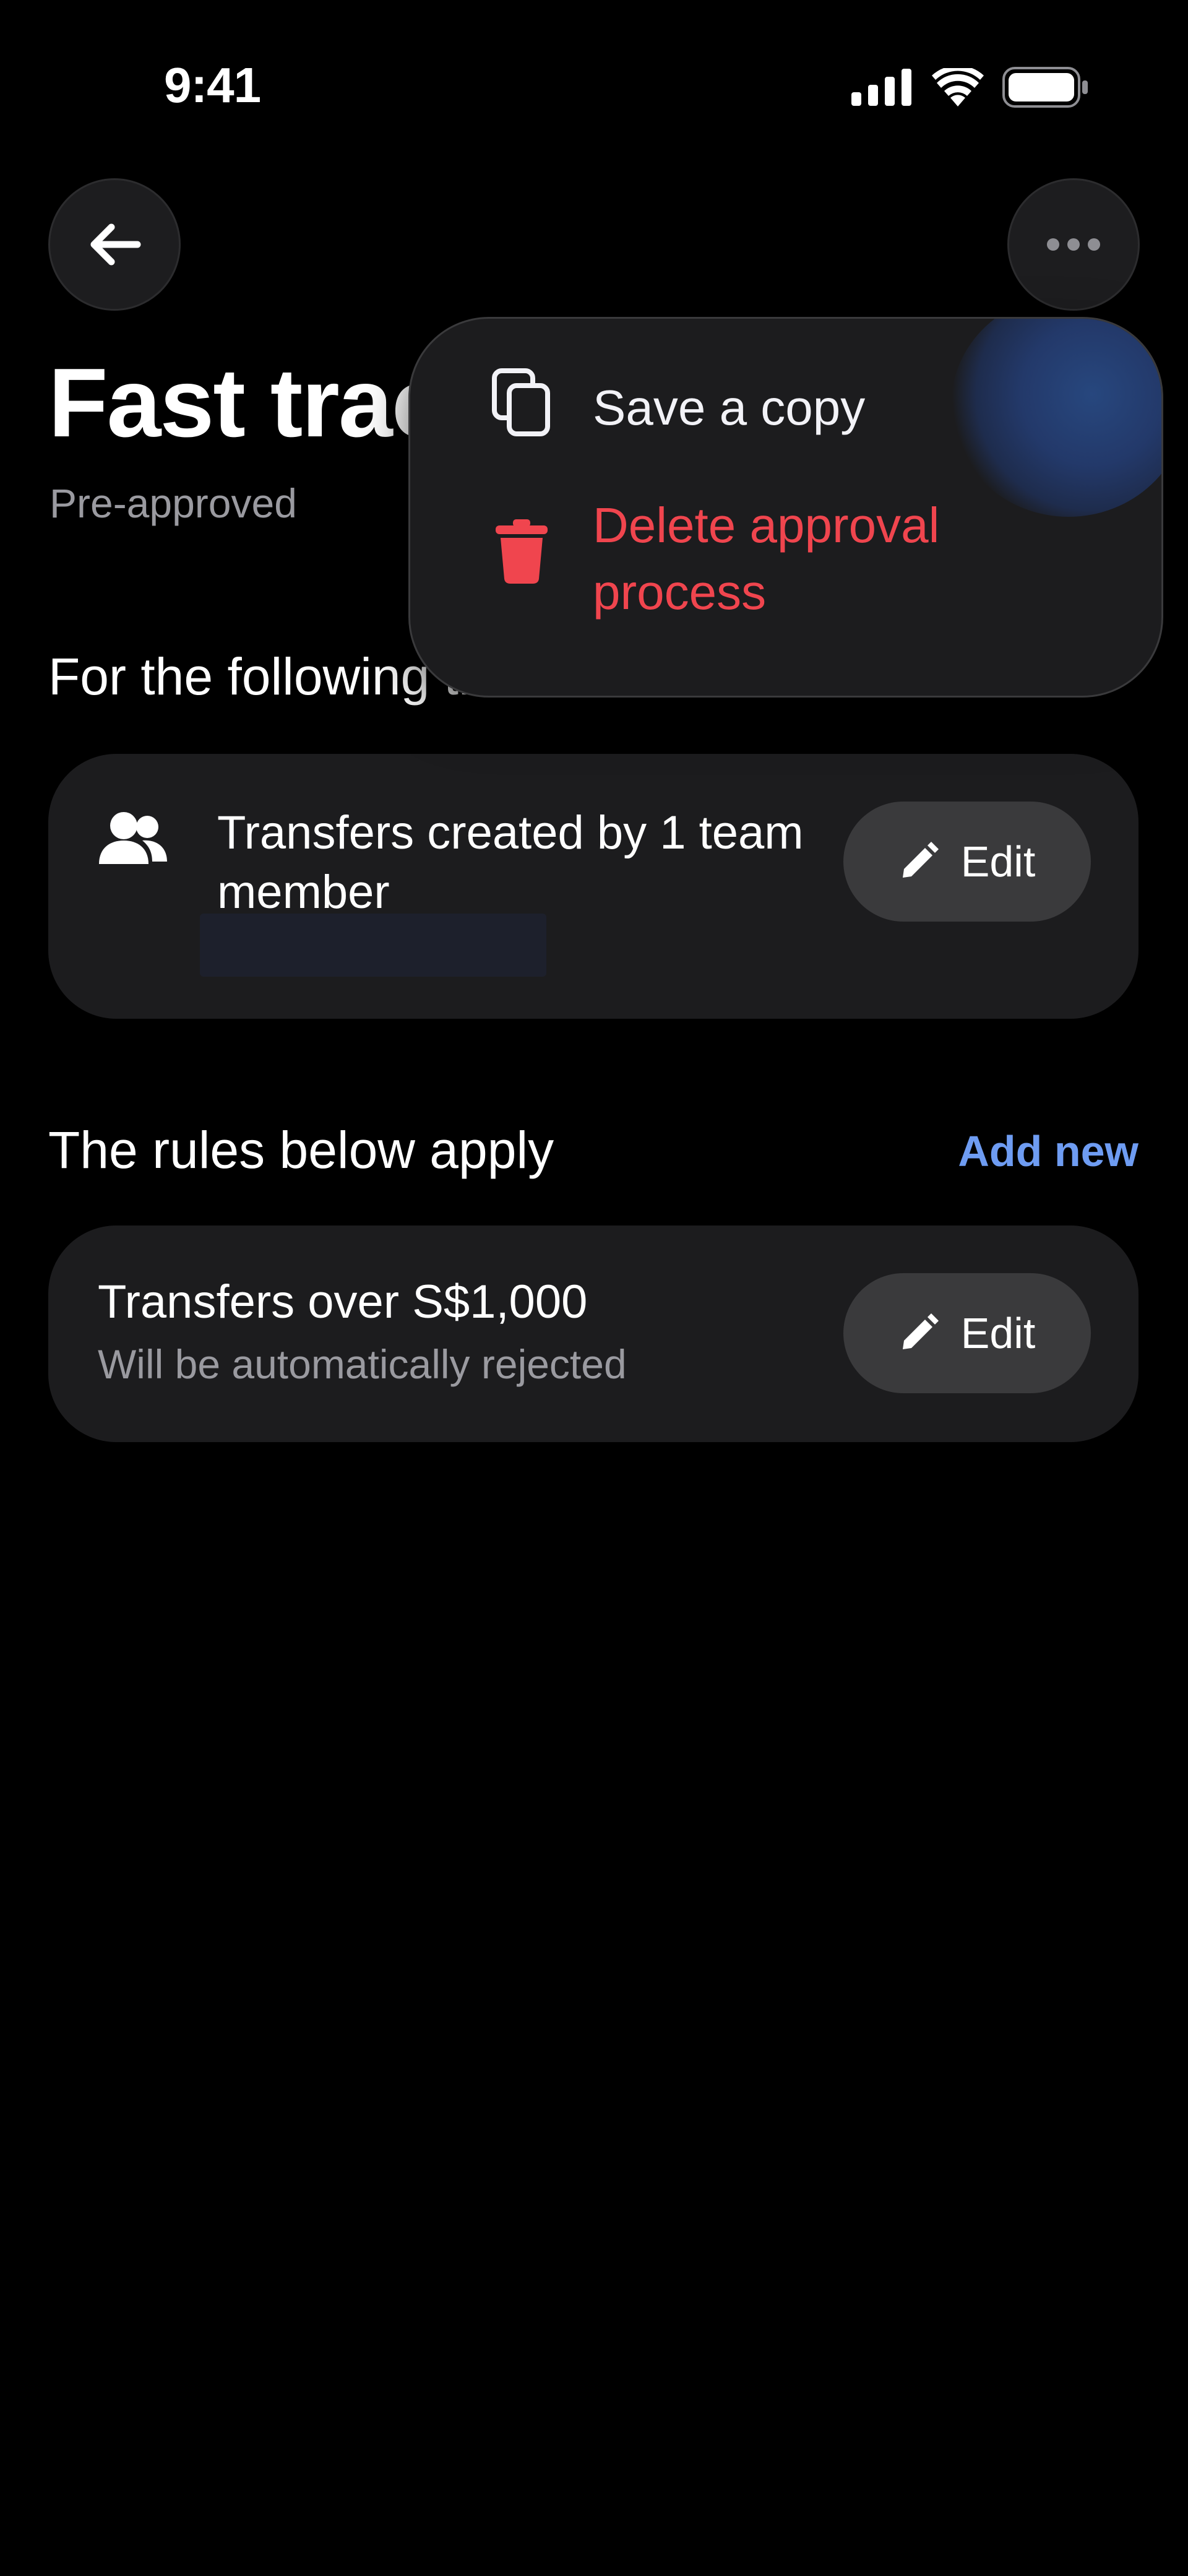  I want to click on transfers-card: Transfers created by 1 team member Edit, so click(593, 886).